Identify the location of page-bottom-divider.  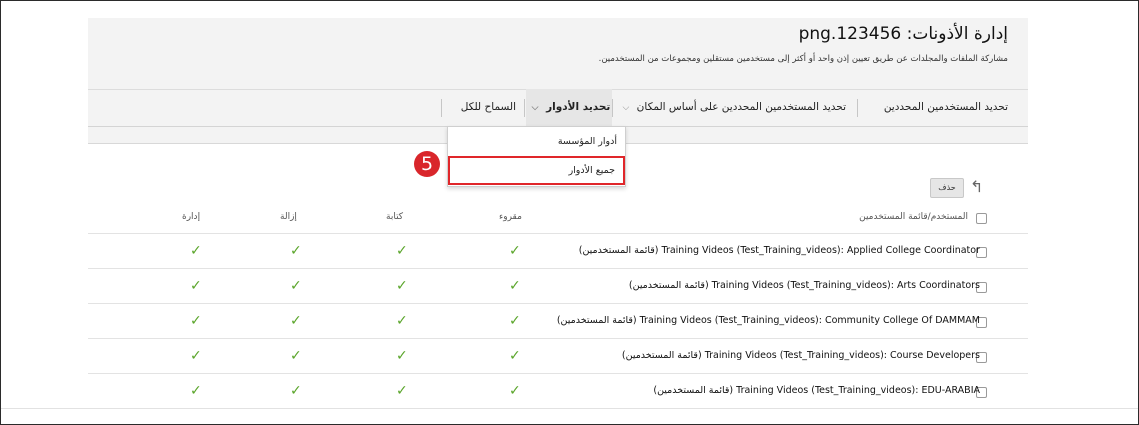
(569, 408).